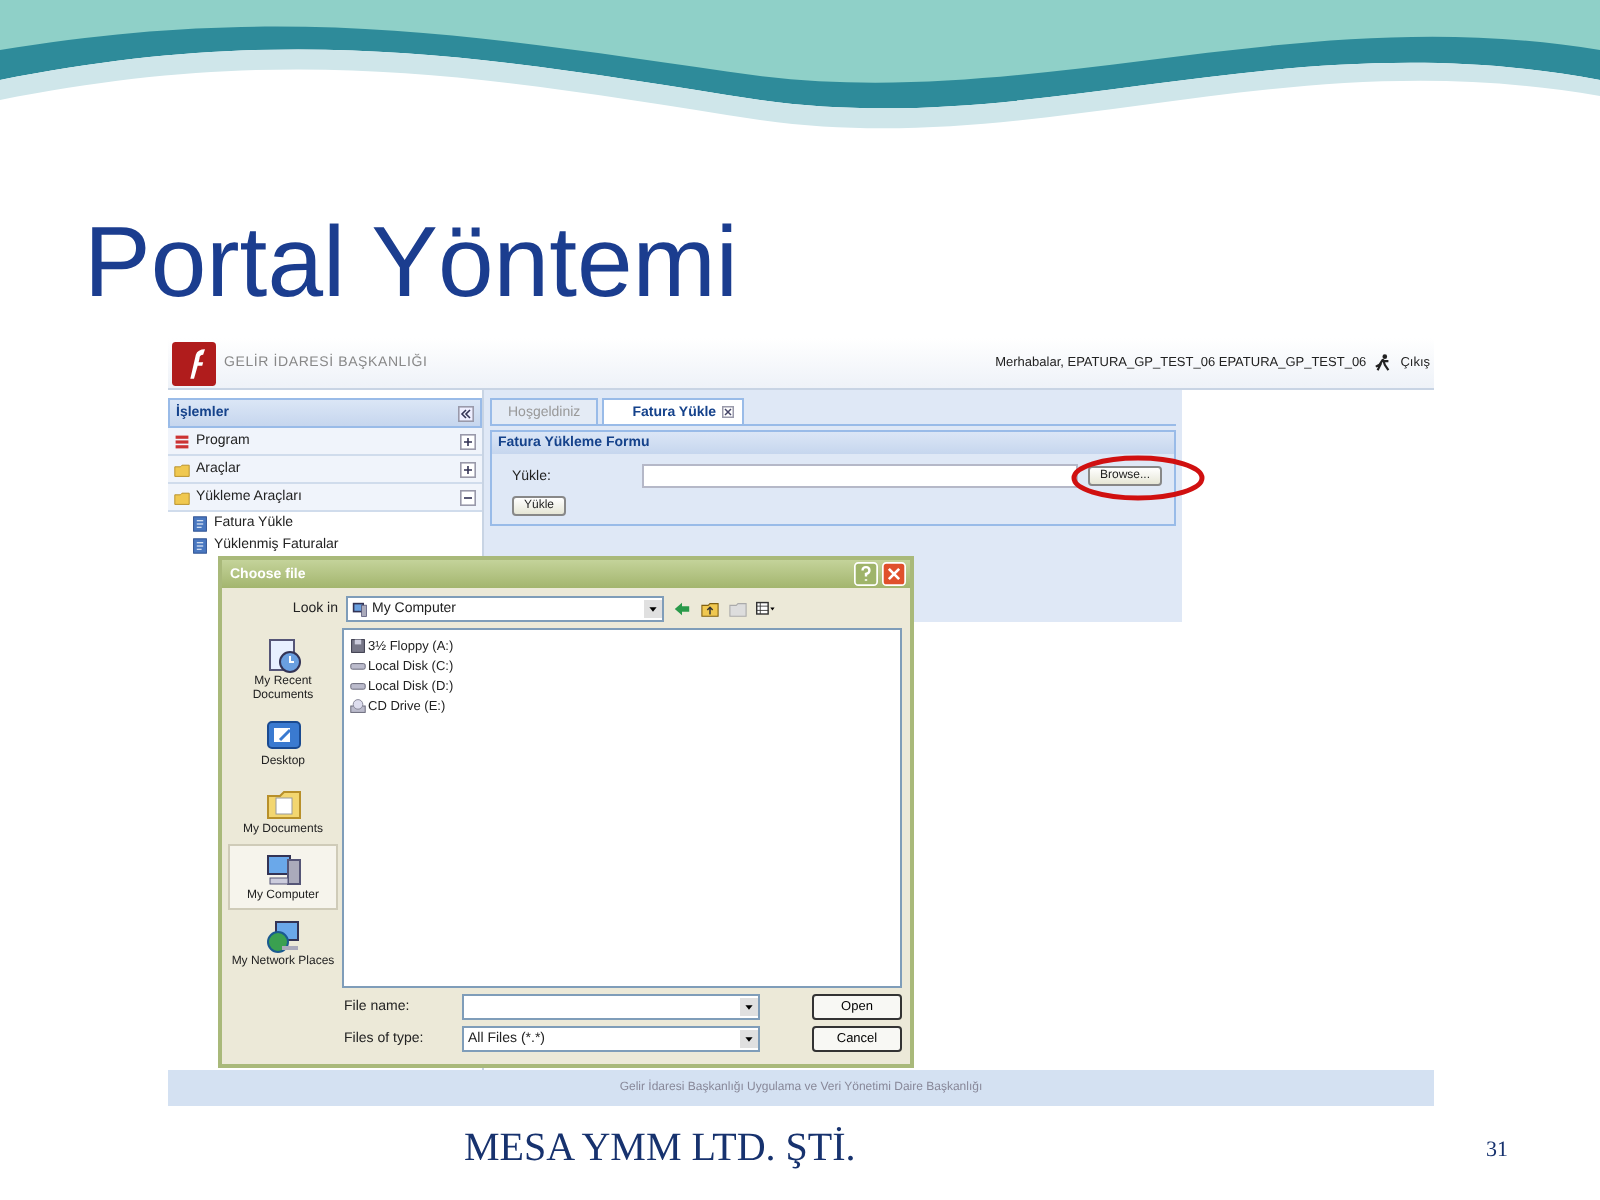 This screenshot has height=1200, width=1600. I want to click on minus-icon, so click(468, 497).